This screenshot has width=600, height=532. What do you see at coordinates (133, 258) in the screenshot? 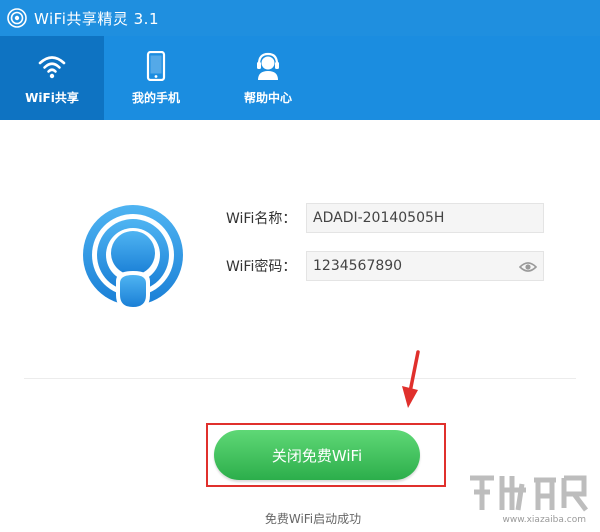
I see `wifi-share-logo-icon` at bounding box center [133, 258].